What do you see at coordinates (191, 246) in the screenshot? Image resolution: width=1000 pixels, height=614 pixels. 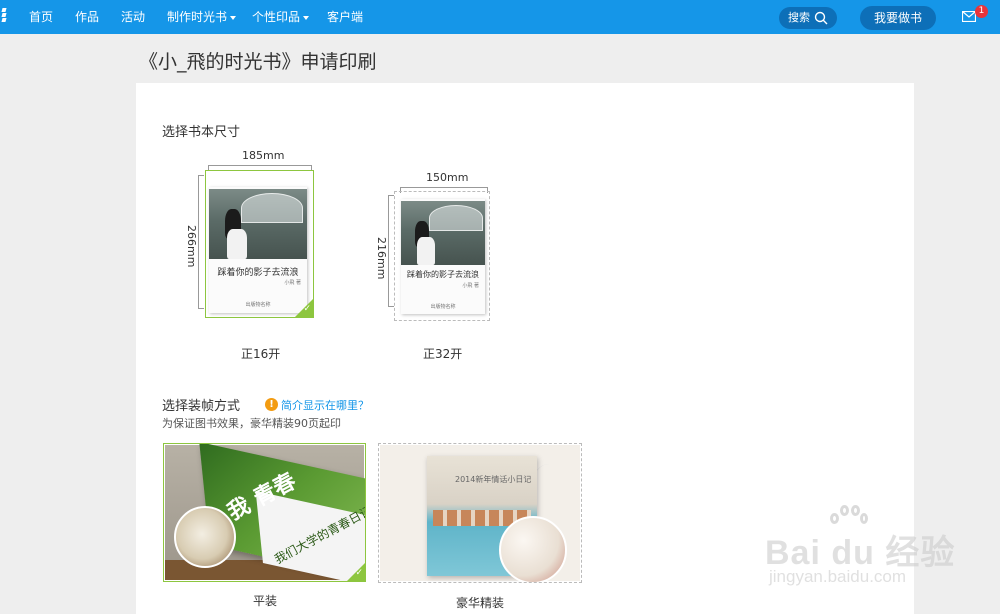 I see `size-height-dim: 266mm` at bounding box center [191, 246].